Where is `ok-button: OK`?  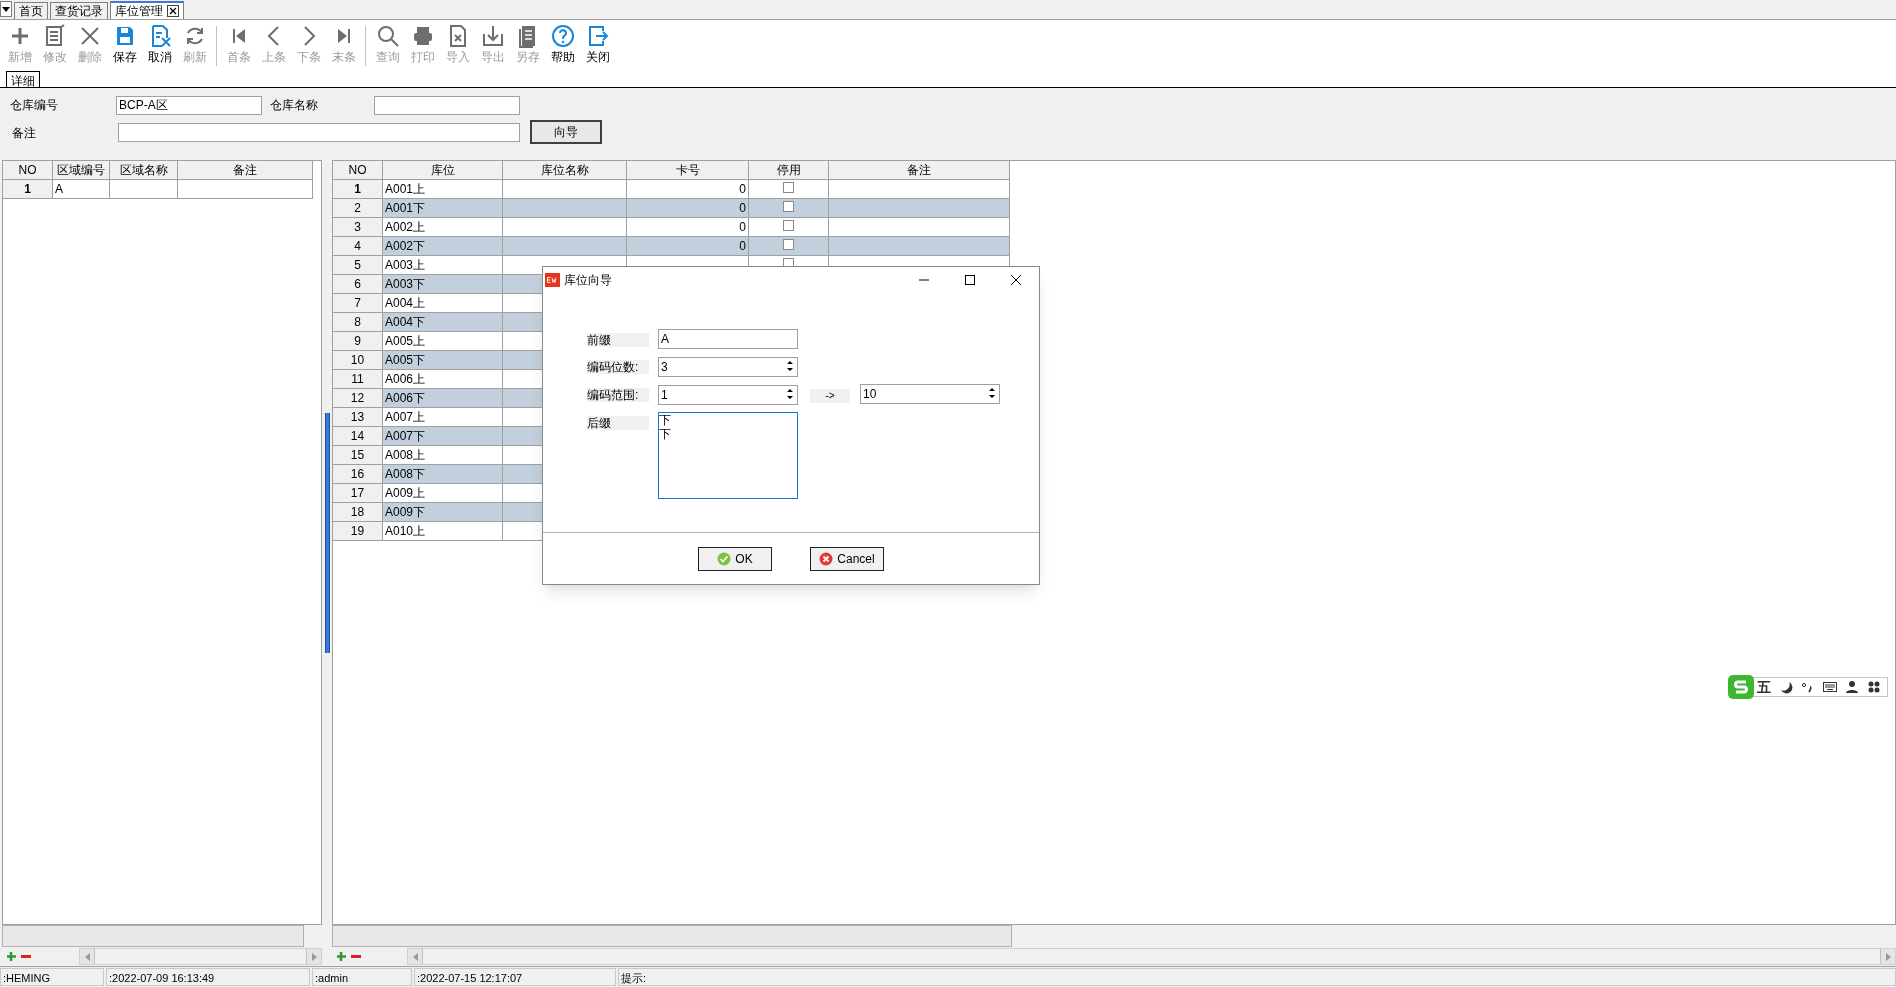 ok-button: OK is located at coordinates (735, 559).